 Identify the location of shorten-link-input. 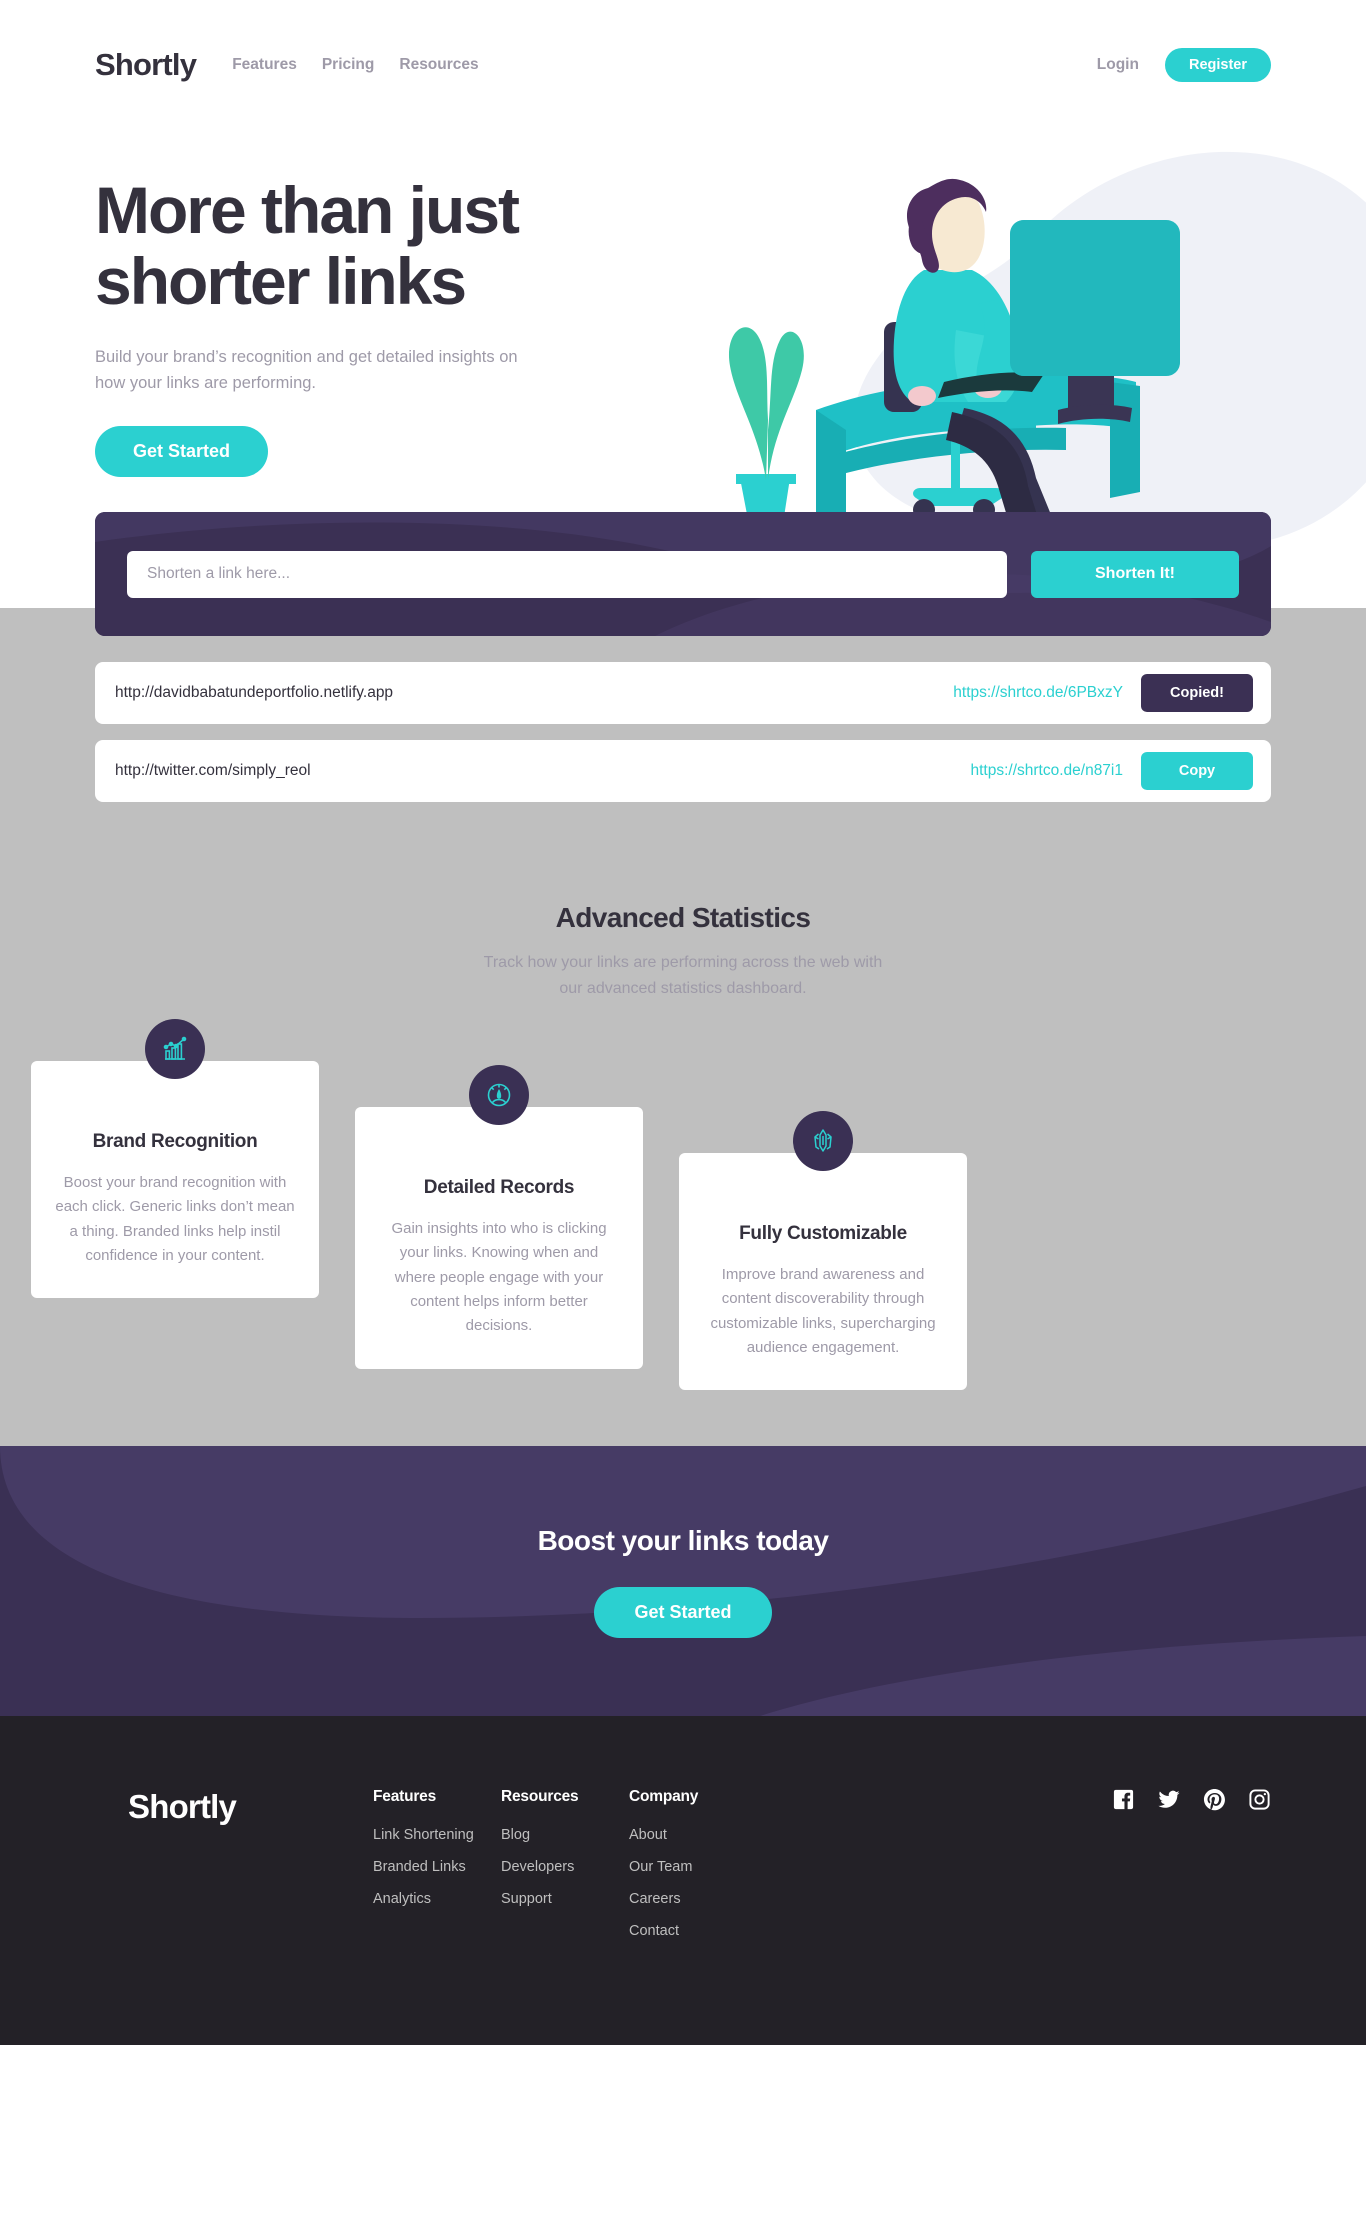
(567, 574).